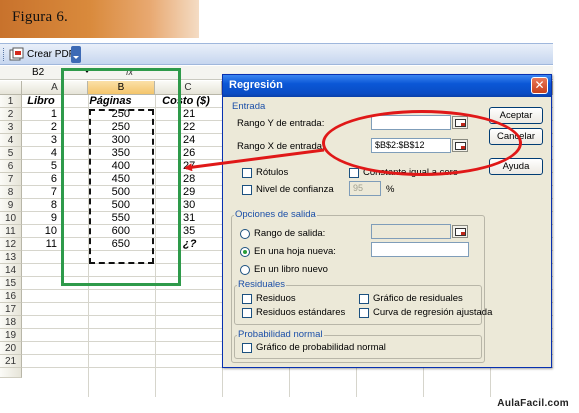 The image size is (579, 413). Describe the element at coordinates (39, 140) in the screenshot. I see `cell-a: 3` at that location.